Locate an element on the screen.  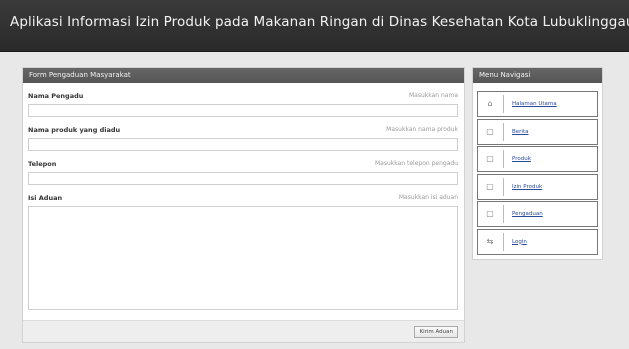
nav-item-home: ⌂ Halaman Utama is located at coordinates (537, 104).